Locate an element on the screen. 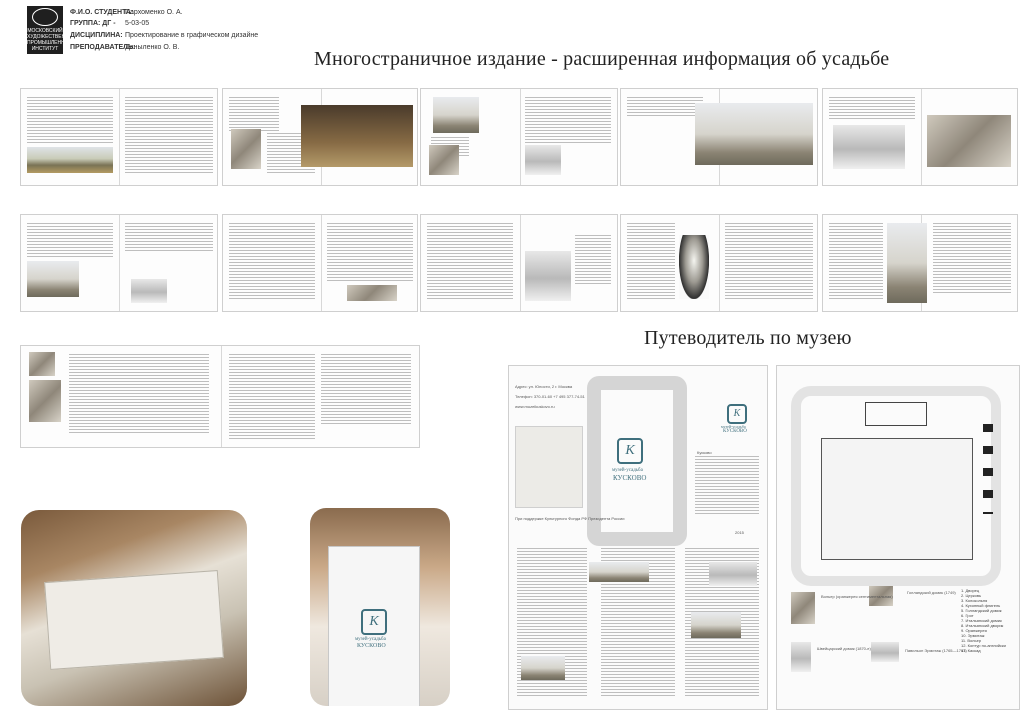 This screenshot has height=714, width=1024. info-icons is located at coordinates (988, 469).